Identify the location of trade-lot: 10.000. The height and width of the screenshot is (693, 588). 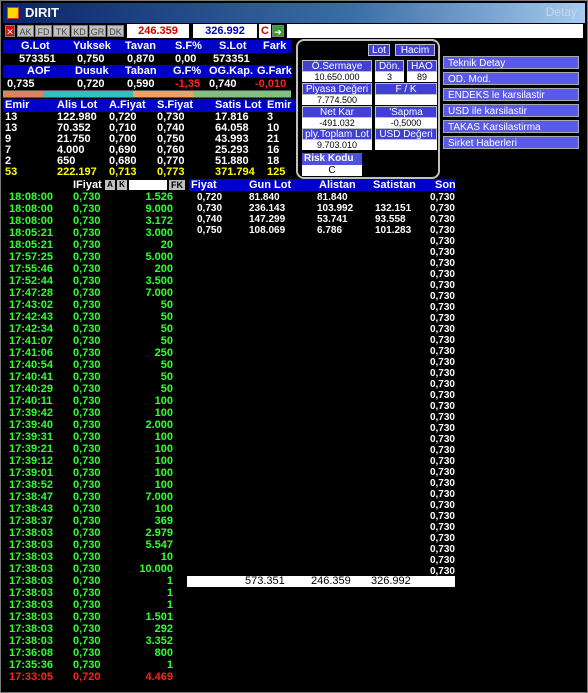
(156, 569).